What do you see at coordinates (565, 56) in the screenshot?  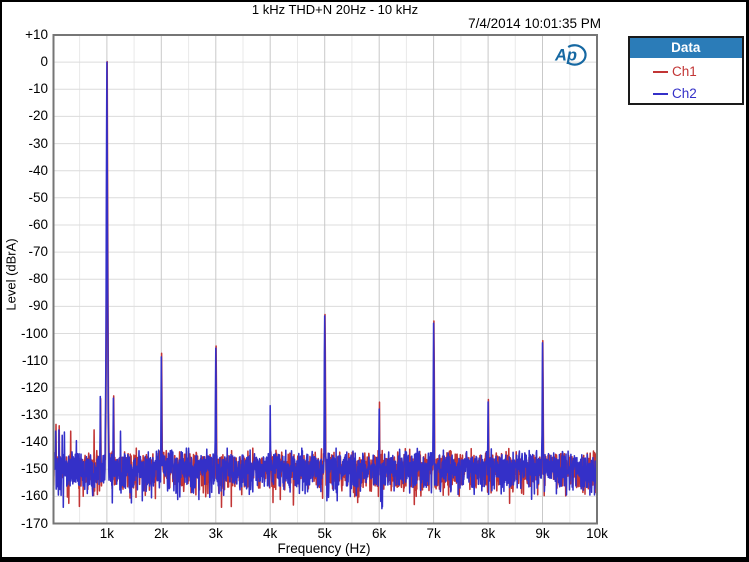 I see `svg-text: Ap` at bounding box center [565, 56].